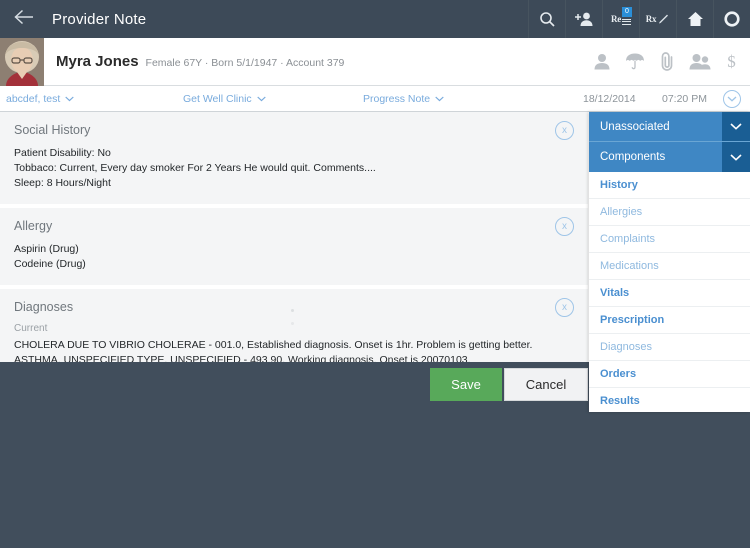  I want to click on context-clinic-label: Get Well Clinic, so click(217, 98).